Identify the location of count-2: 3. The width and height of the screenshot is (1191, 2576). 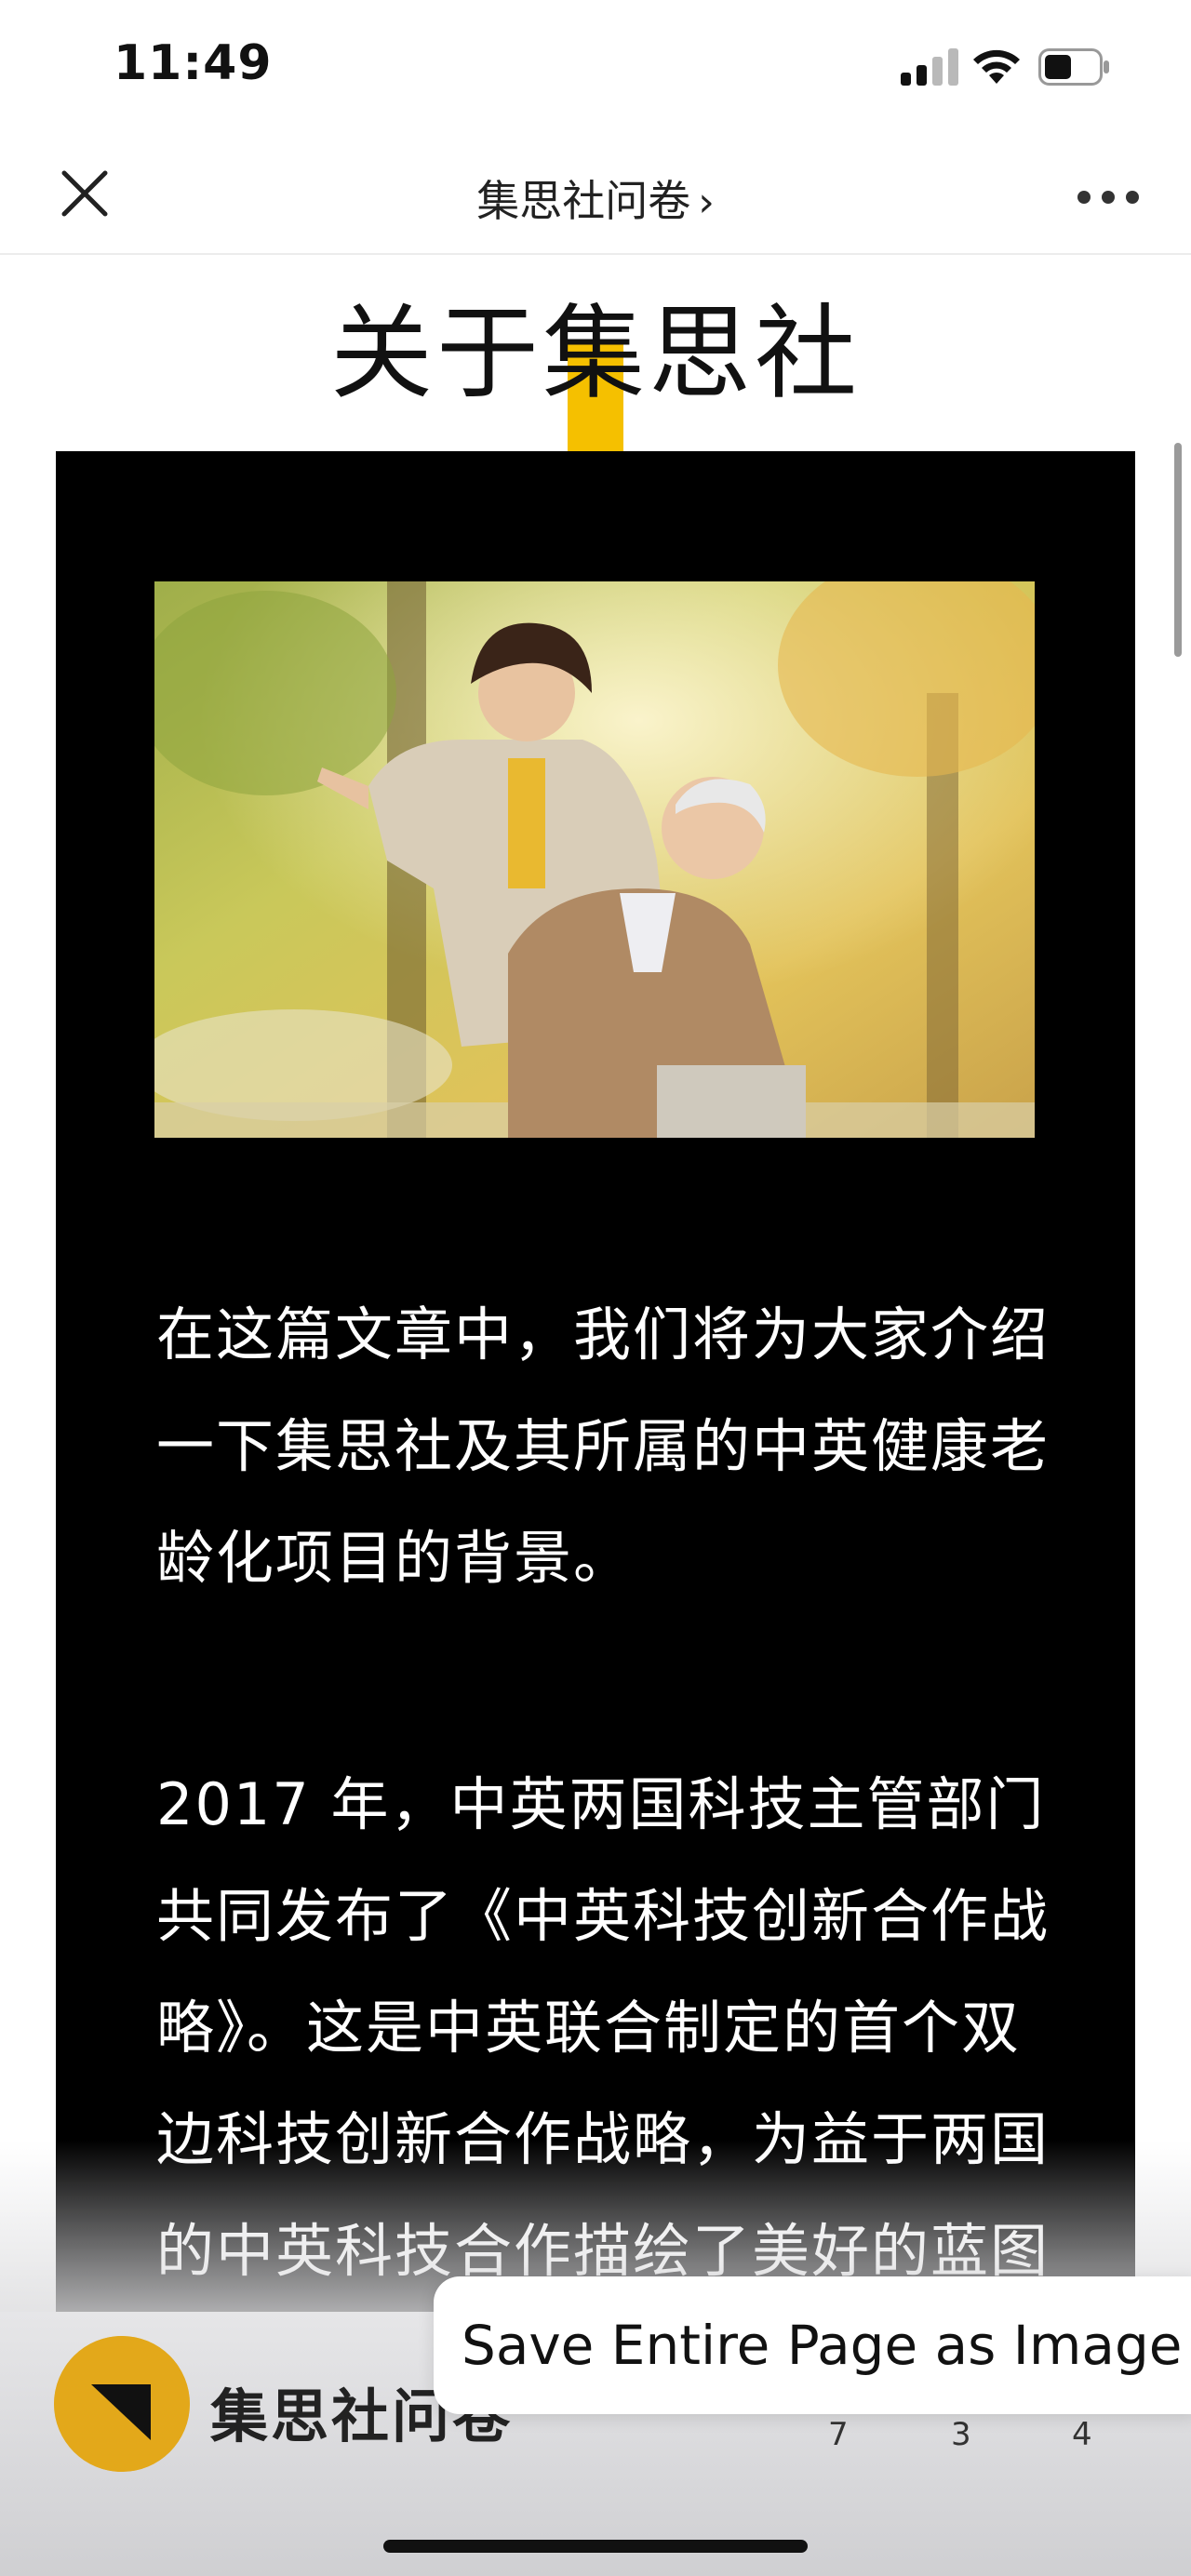
(961, 2434).